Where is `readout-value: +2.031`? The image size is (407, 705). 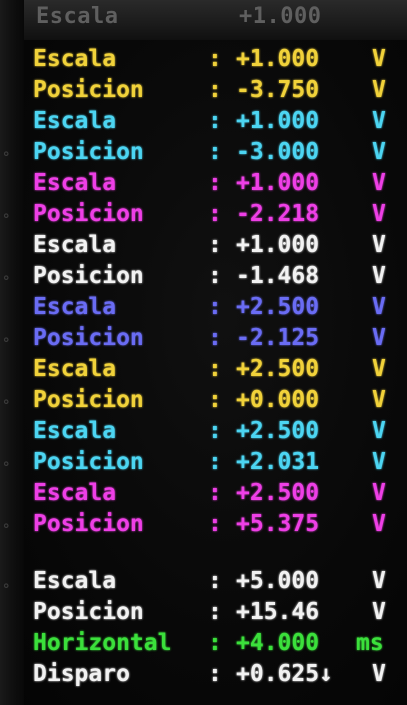 readout-value: +2.031 is located at coordinates (278, 462).